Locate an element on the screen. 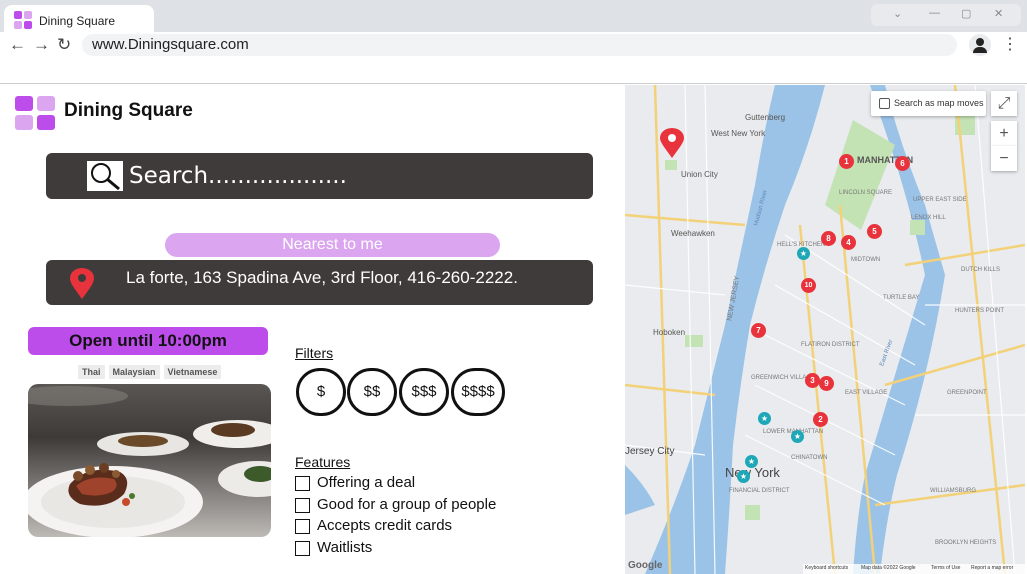  map-label: Hoboken is located at coordinates (669, 332).